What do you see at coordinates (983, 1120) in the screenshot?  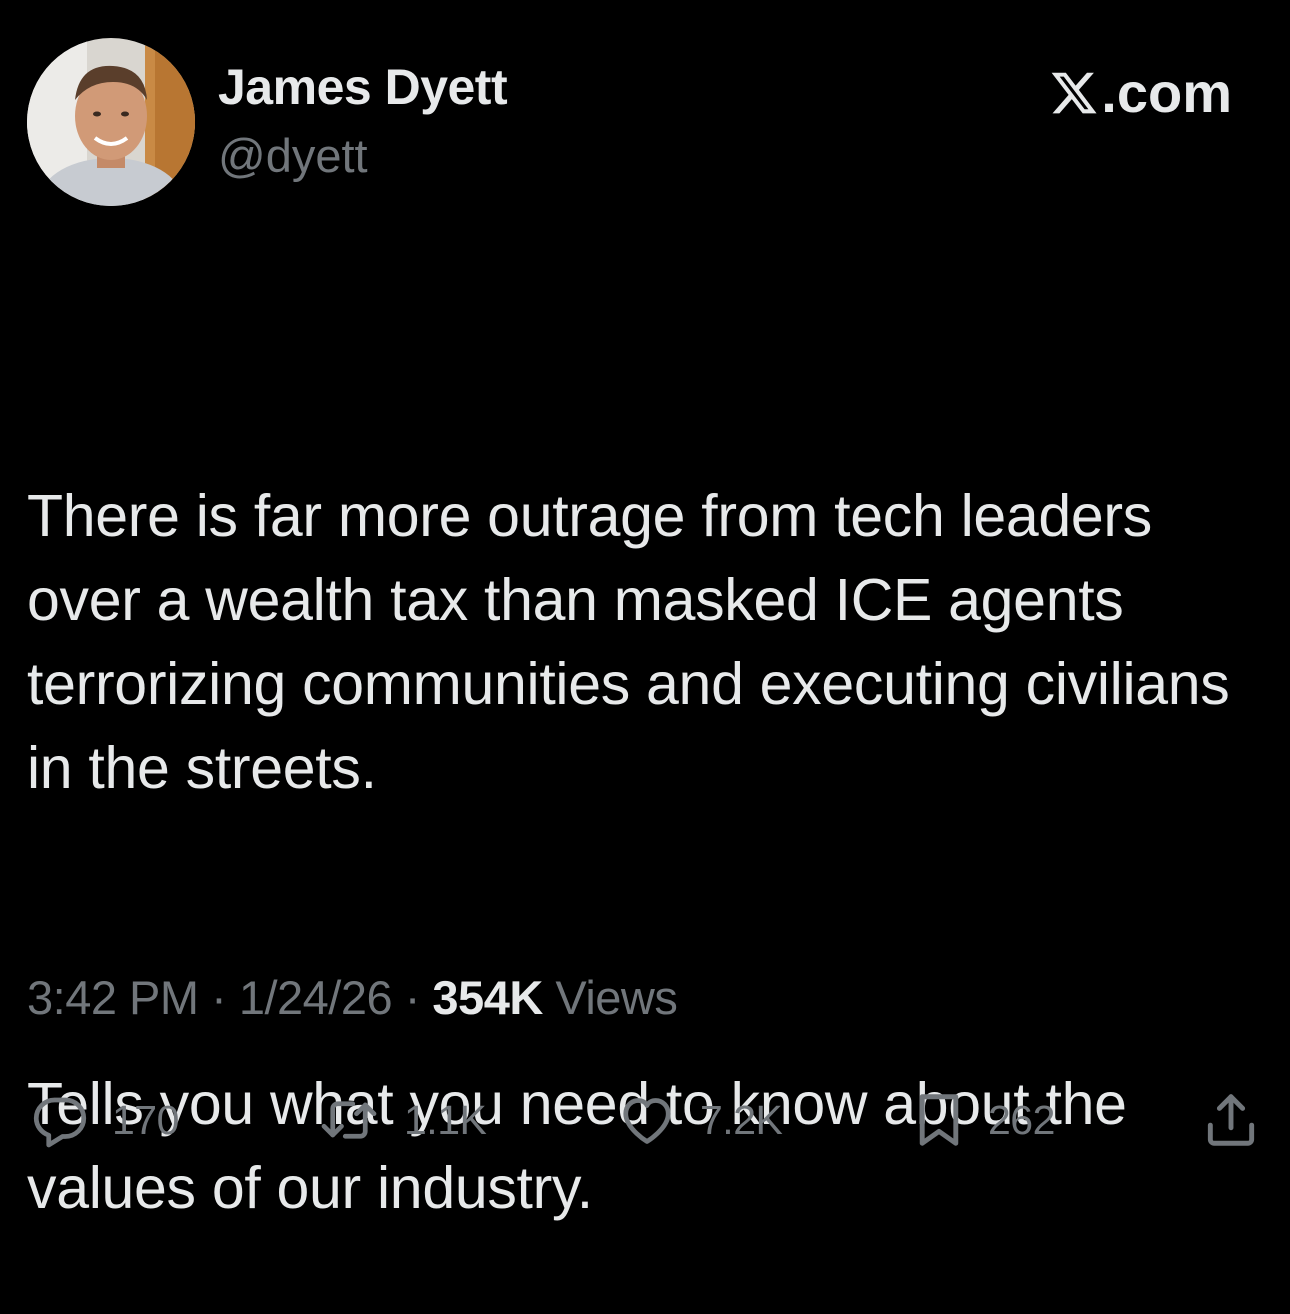 I see `bookmark-button: 262` at bounding box center [983, 1120].